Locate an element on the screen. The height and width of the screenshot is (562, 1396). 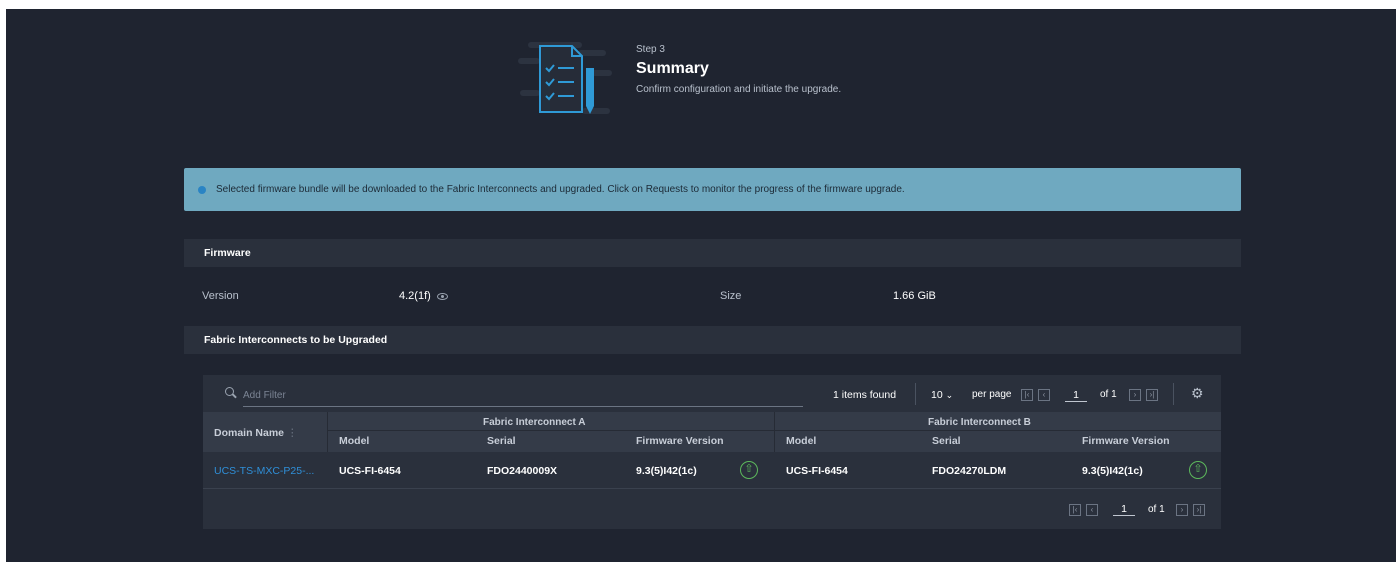
checklist-document-icon is located at coordinates (565, 78).